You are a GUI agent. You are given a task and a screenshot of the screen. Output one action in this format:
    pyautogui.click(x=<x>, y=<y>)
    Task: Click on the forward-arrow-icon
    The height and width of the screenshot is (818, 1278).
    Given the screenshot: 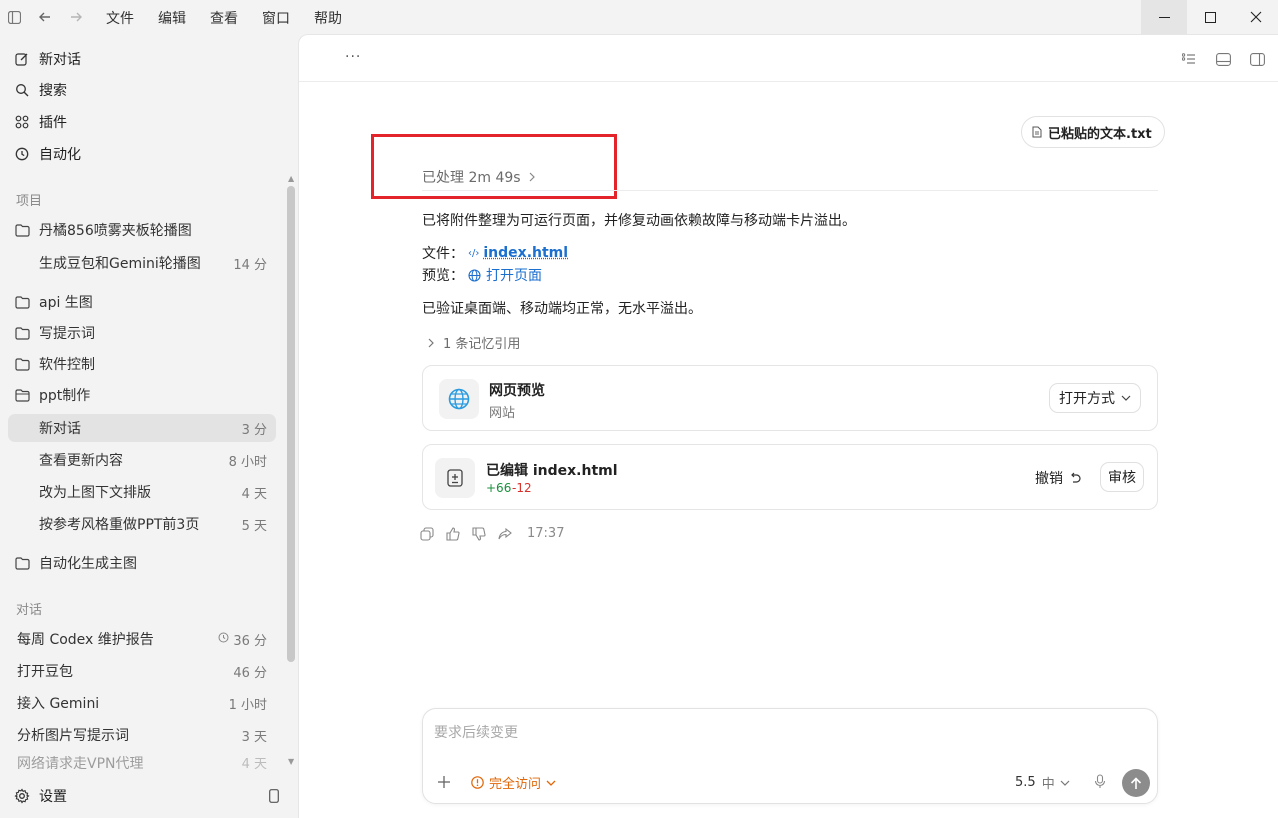 What is the action you would take?
    pyautogui.click(x=76, y=17)
    